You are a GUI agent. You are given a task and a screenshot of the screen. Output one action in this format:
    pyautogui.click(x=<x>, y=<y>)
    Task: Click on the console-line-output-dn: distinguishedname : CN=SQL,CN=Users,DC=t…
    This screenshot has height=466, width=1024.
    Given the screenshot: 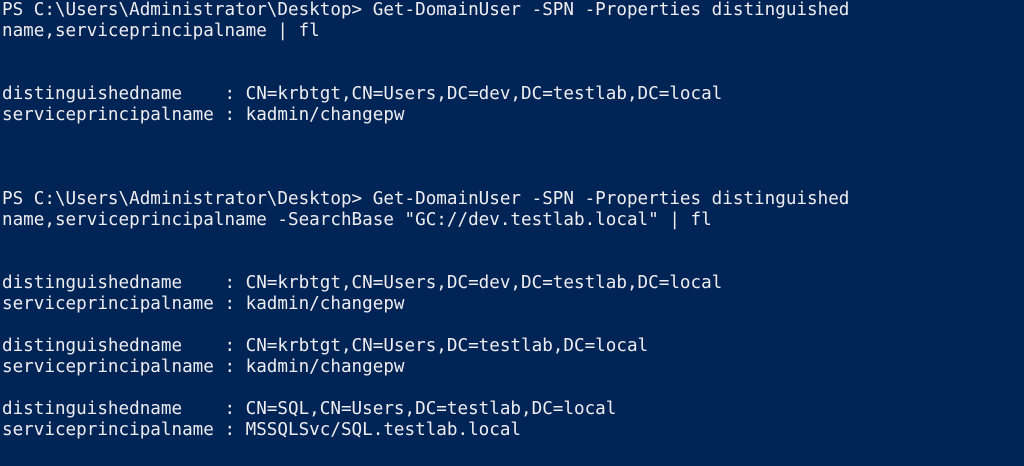 What is the action you would take?
    pyautogui.click(x=309, y=409)
    